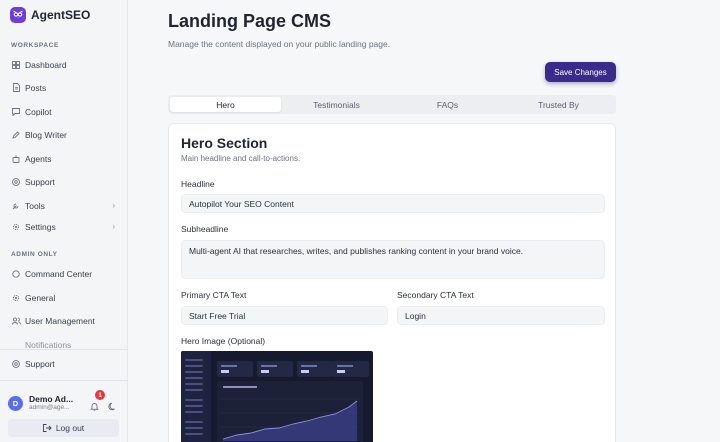  What do you see at coordinates (61, 15) in the screenshot?
I see `brand-name: AgentSEO` at bounding box center [61, 15].